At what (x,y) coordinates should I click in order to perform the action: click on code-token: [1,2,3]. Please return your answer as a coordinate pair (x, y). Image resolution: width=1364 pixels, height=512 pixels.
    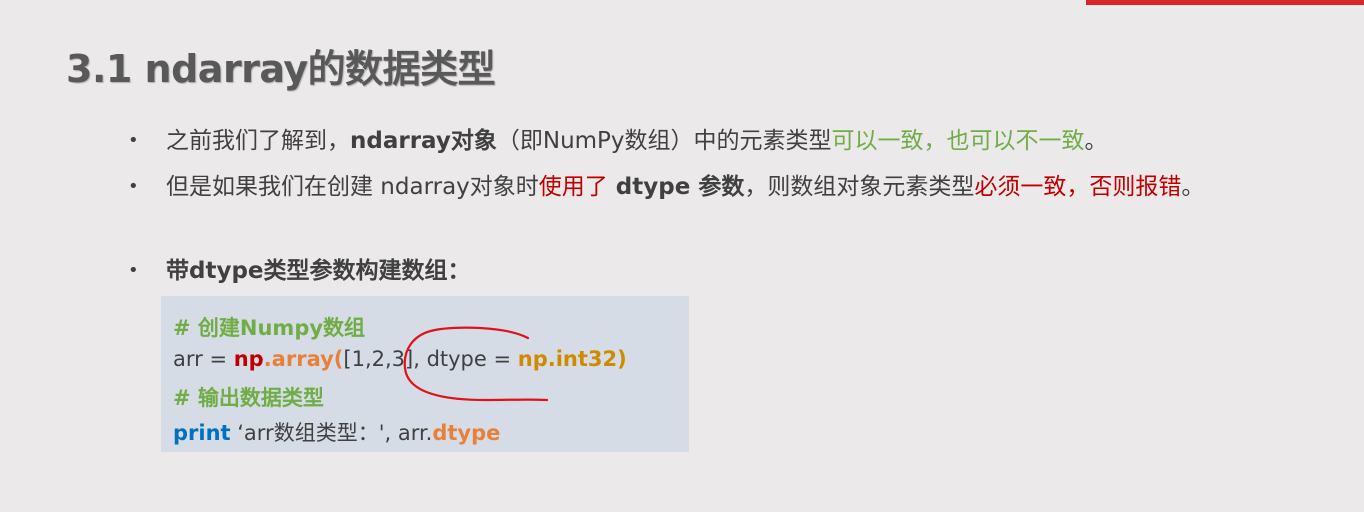
    Looking at the image, I should click on (378, 359).